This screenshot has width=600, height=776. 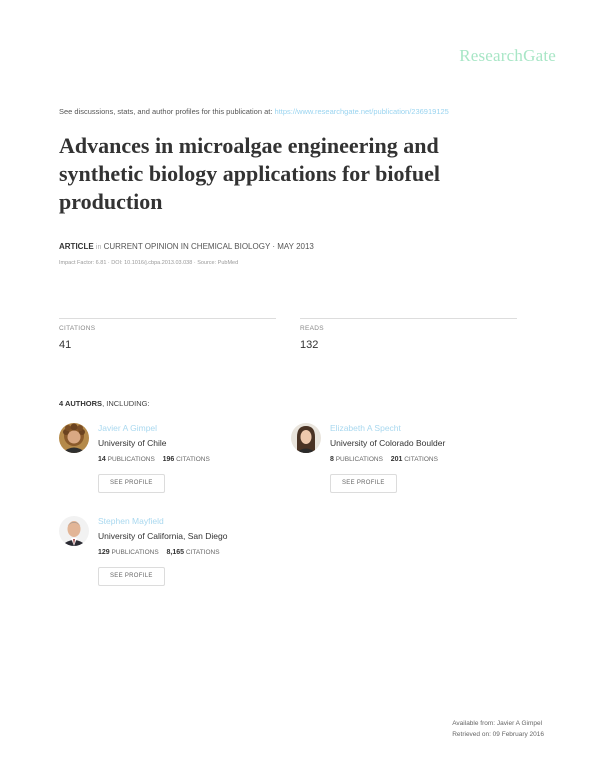 I want to click on reads-label: READS, so click(x=312, y=328).